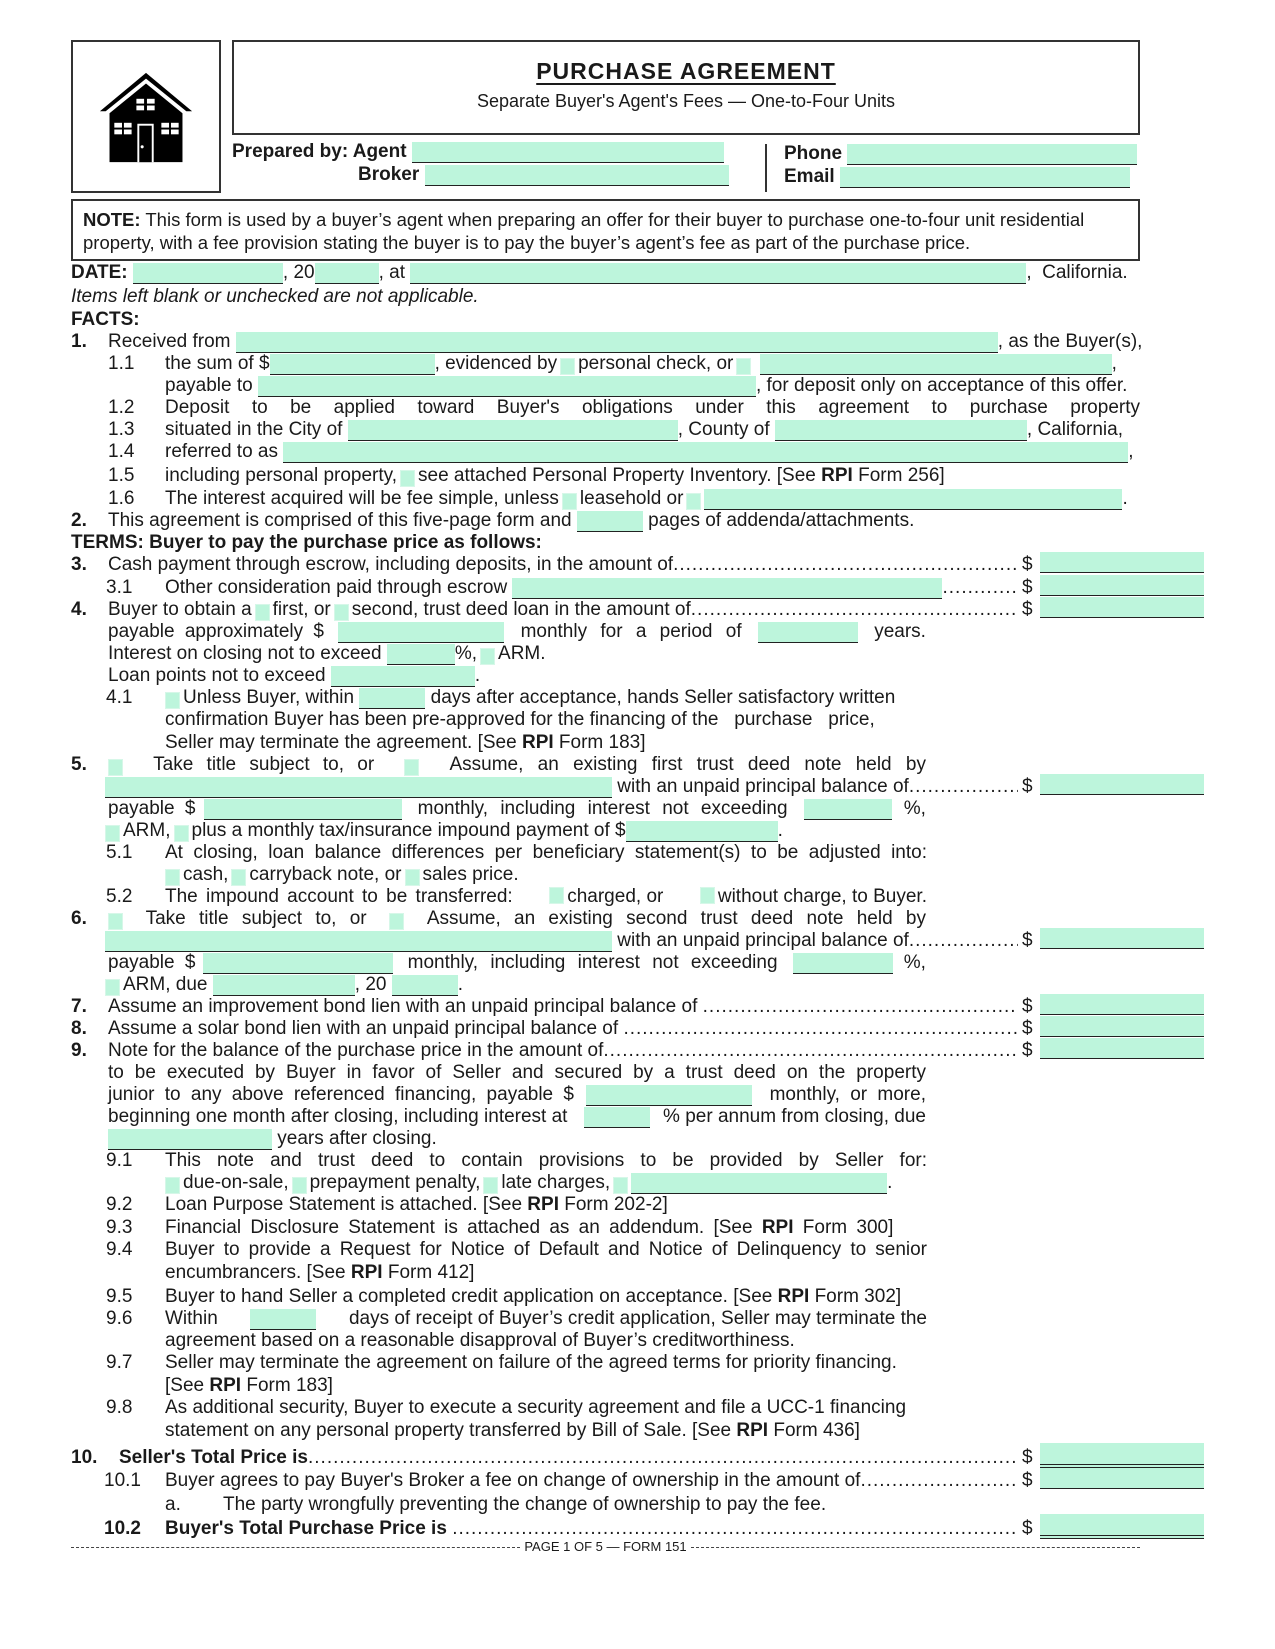  I want to click on note-payment-field, so click(668, 1095).